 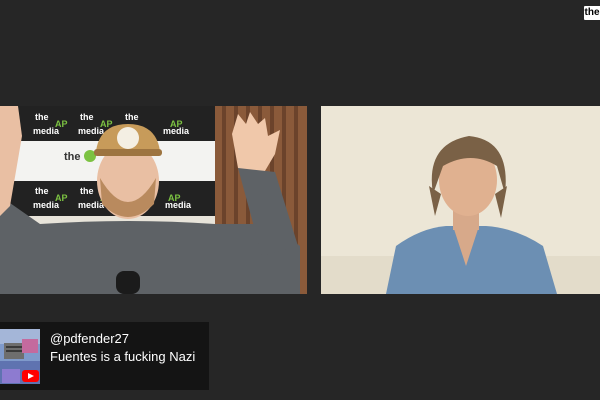 I want to click on youtube-icon, so click(x=30, y=376).